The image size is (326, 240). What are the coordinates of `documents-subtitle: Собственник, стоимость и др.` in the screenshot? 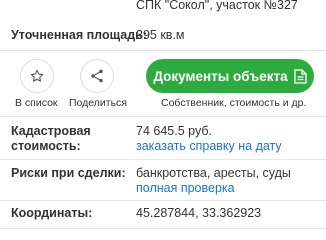 It's located at (234, 103).